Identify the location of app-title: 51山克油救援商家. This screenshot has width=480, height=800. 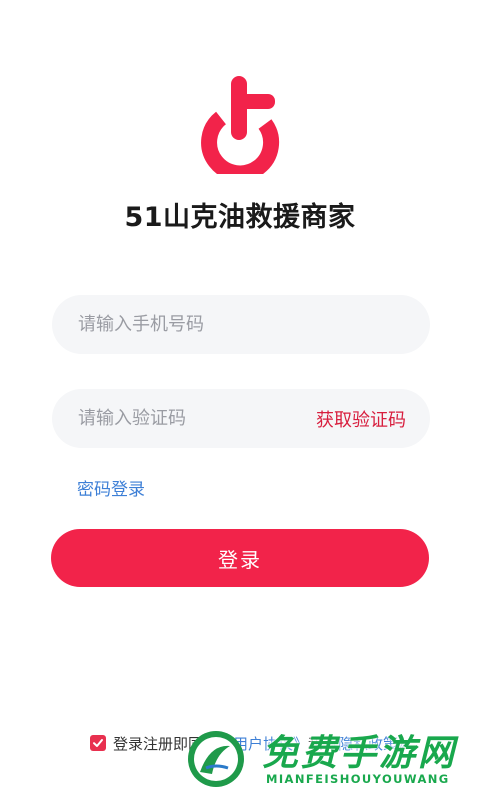
(240, 217).